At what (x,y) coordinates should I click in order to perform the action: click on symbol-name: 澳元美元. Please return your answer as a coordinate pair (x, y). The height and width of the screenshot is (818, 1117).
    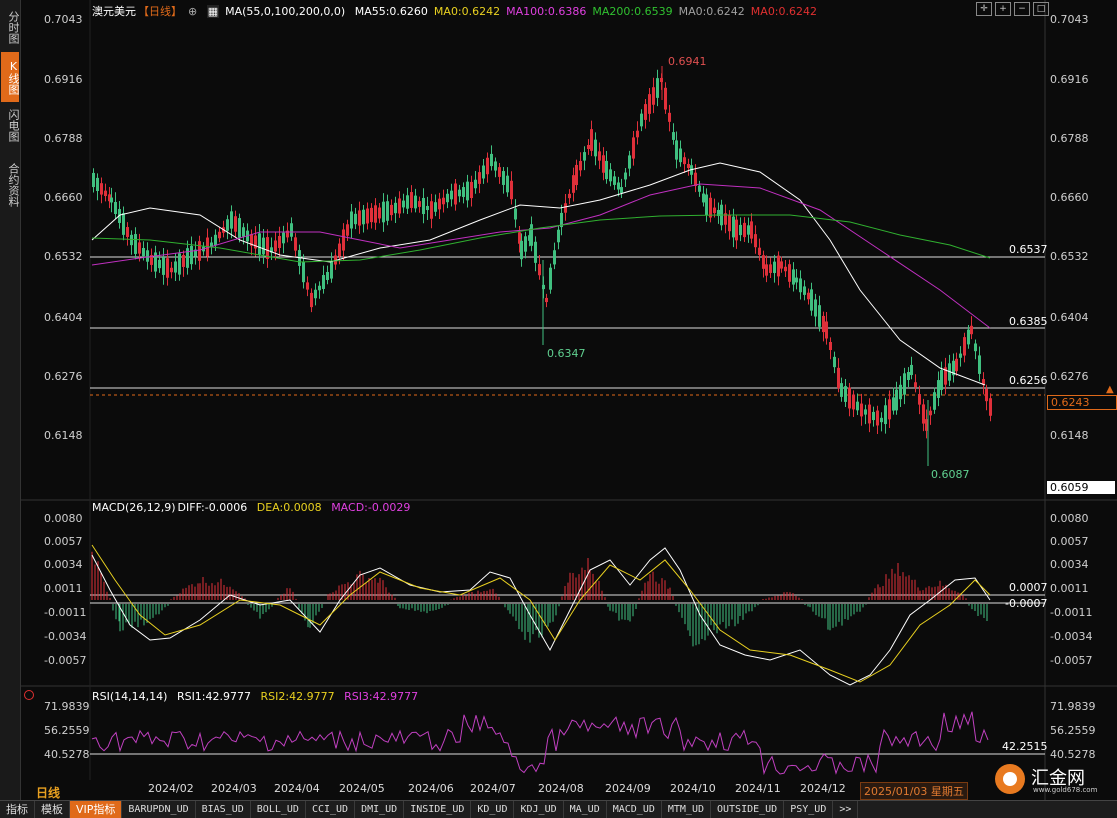
    Looking at the image, I should click on (114, 11).